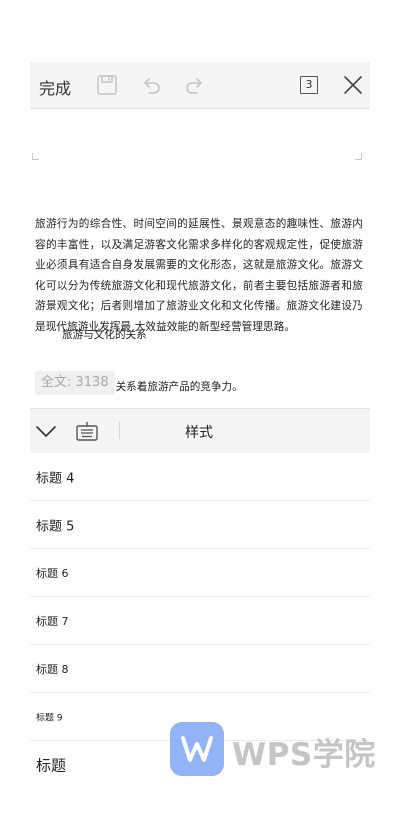 The width and height of the screenshot is (400, 838). Describe the element at coordinates (51, 765) in the screenshot. I see `style-item-label: 标题` at that location.